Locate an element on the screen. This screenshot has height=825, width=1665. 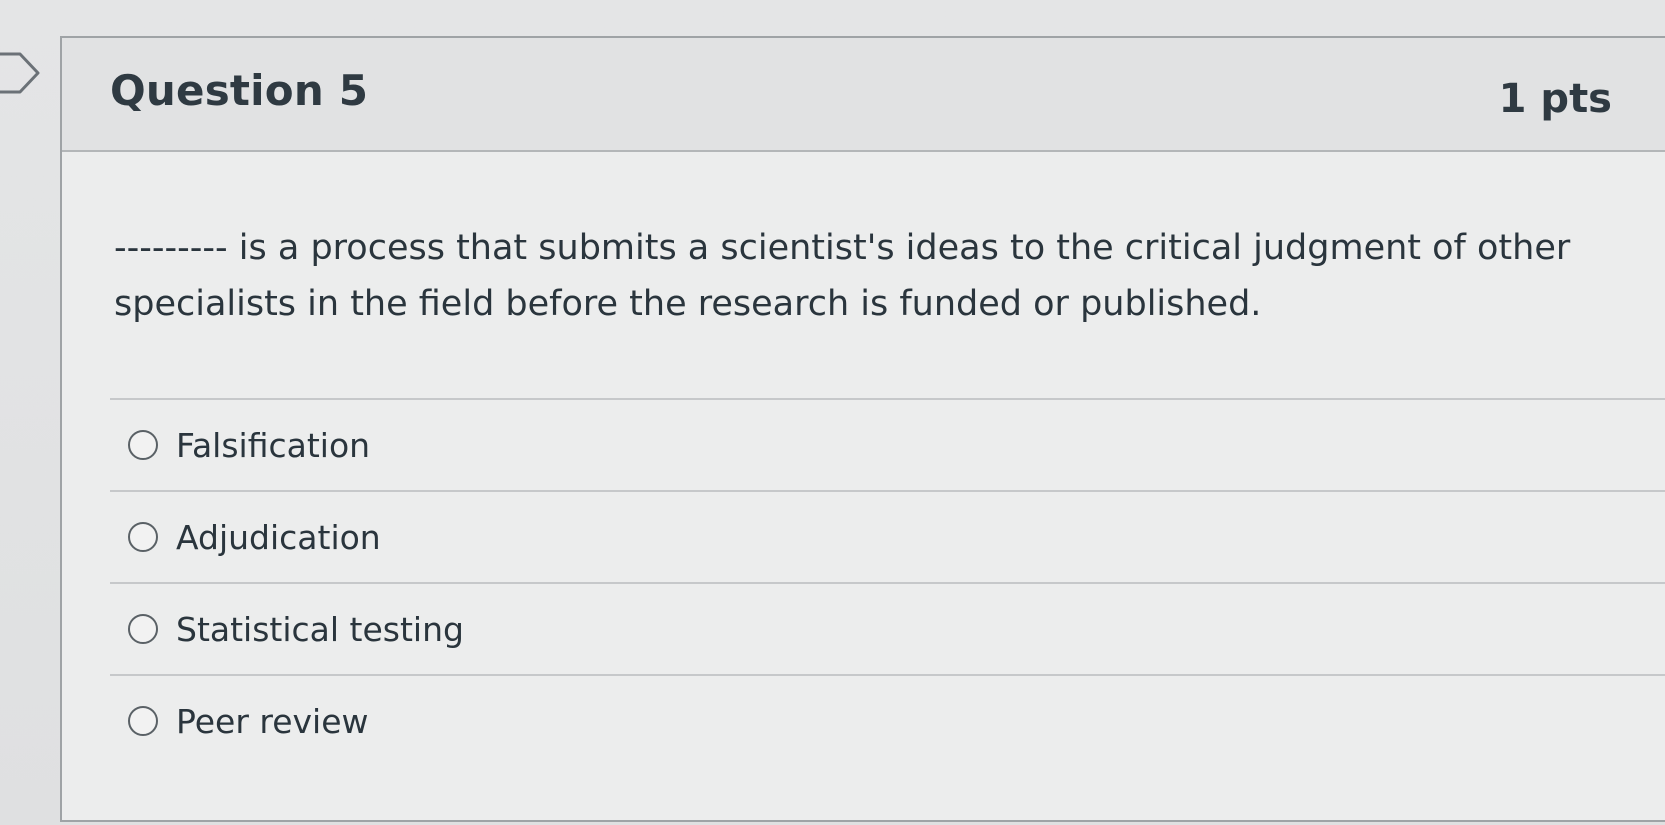
answer-option-peer-review: Peer review is located at coordinates (887, 721).